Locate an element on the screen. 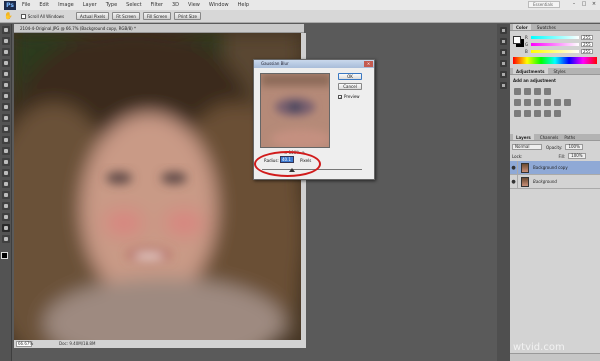  black-white-icon is located at coordinates (547, 102).